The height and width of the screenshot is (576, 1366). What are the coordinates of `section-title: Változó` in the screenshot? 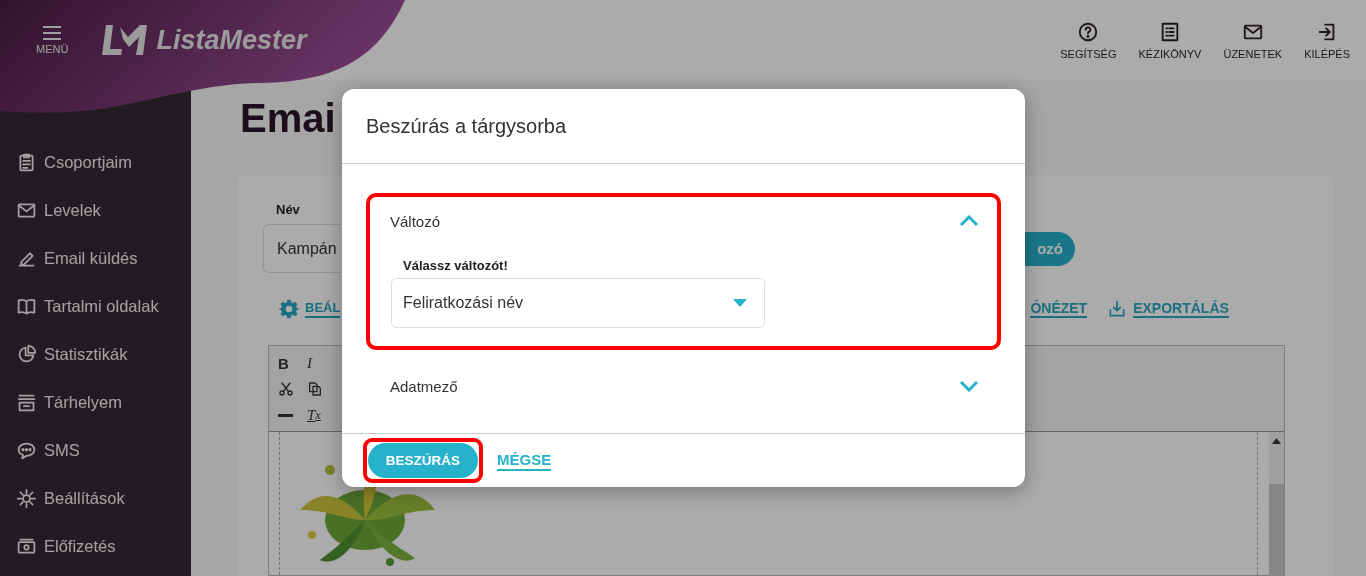 It's located at (415, 221).